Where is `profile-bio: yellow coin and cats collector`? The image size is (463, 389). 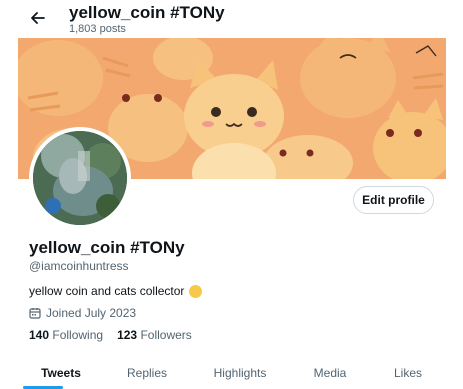
profile-bio: yellow coin and cats collector is located at coordinates (116, 291).